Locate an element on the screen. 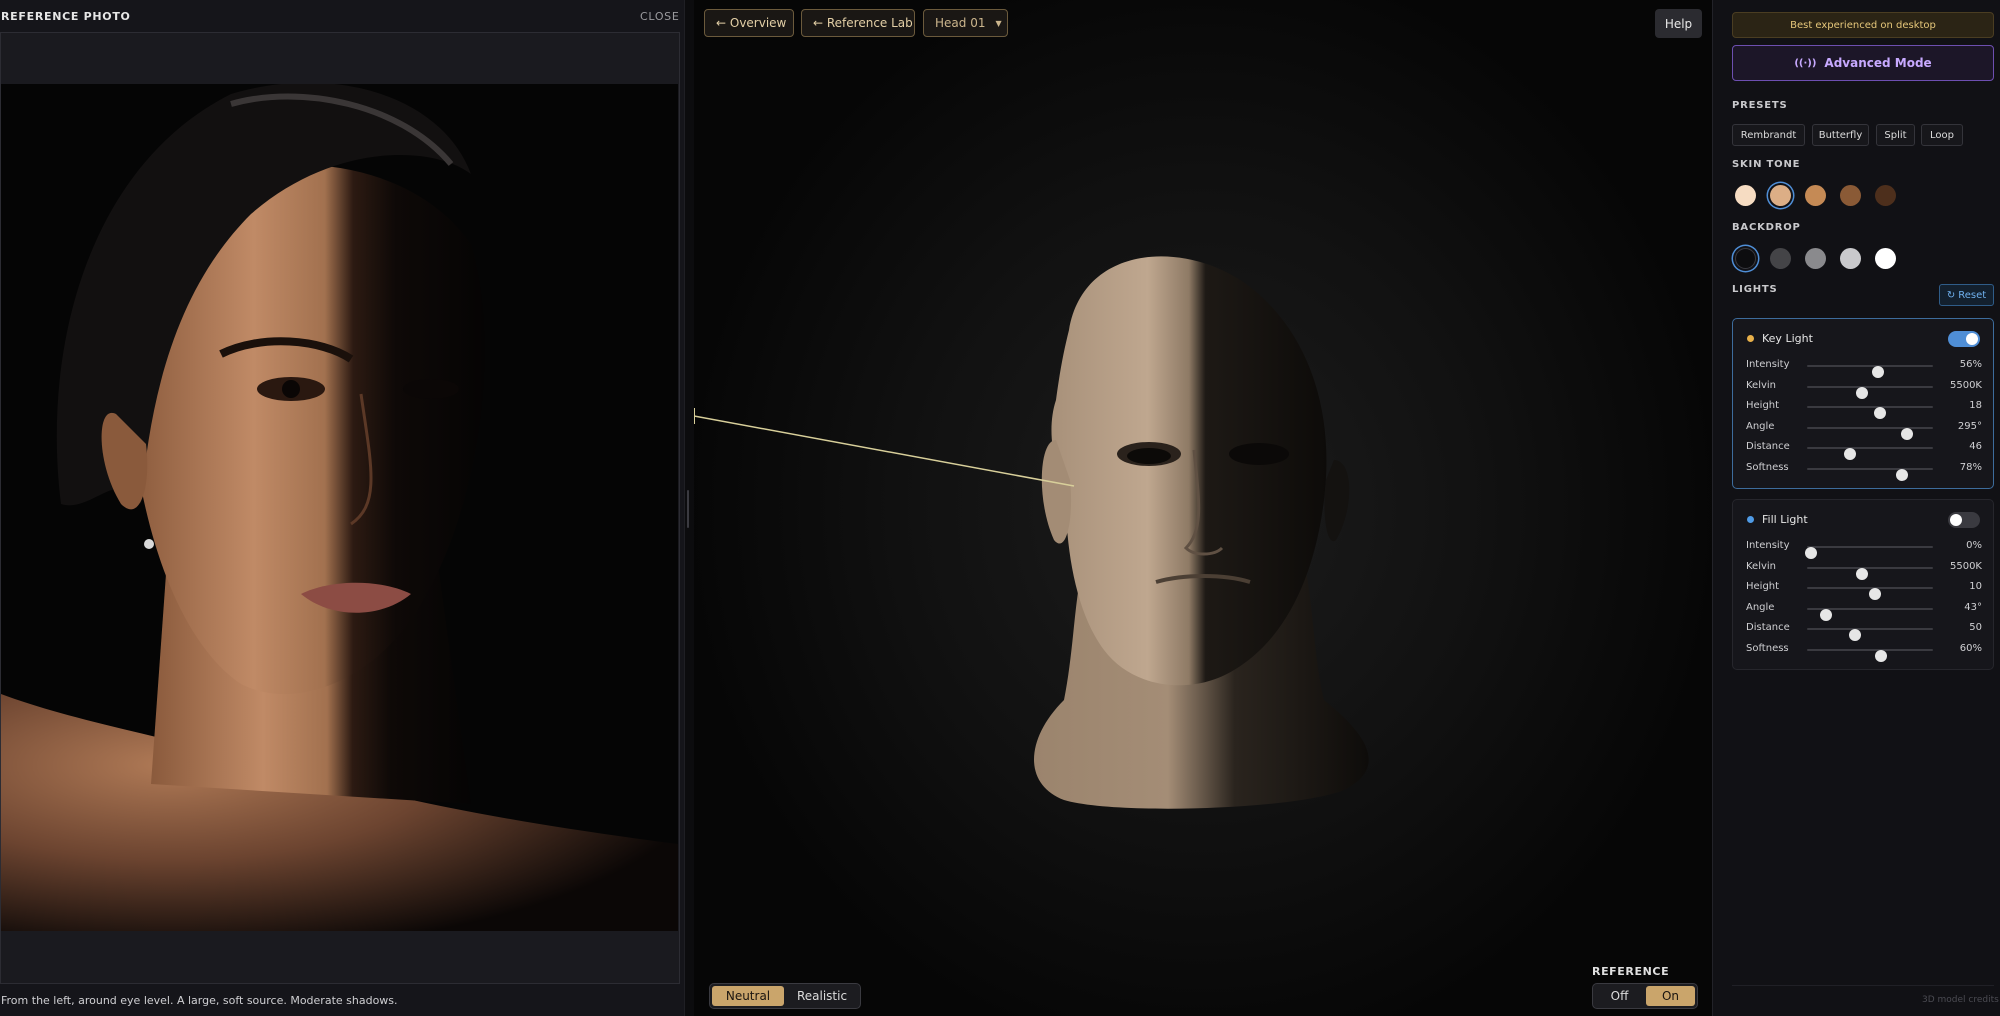 This screenshot has width=2000, height=1016. render-mode-neutral: Neutral is located at coordinates (748, 996).